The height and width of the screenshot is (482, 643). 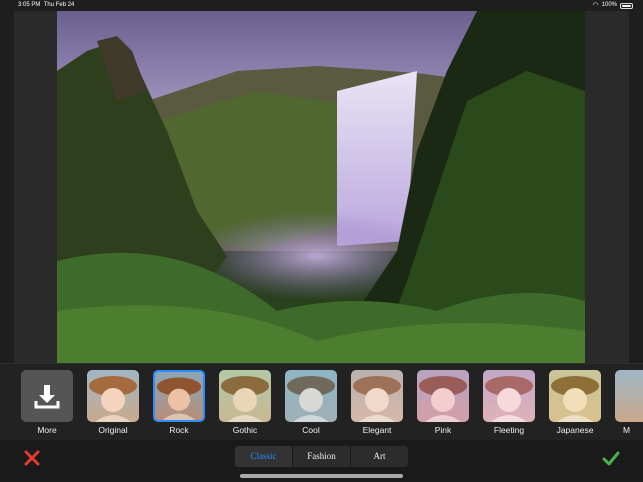 I want to click on filter-category-tabs: Classic Fashion Art, so click(x=321, y=456).